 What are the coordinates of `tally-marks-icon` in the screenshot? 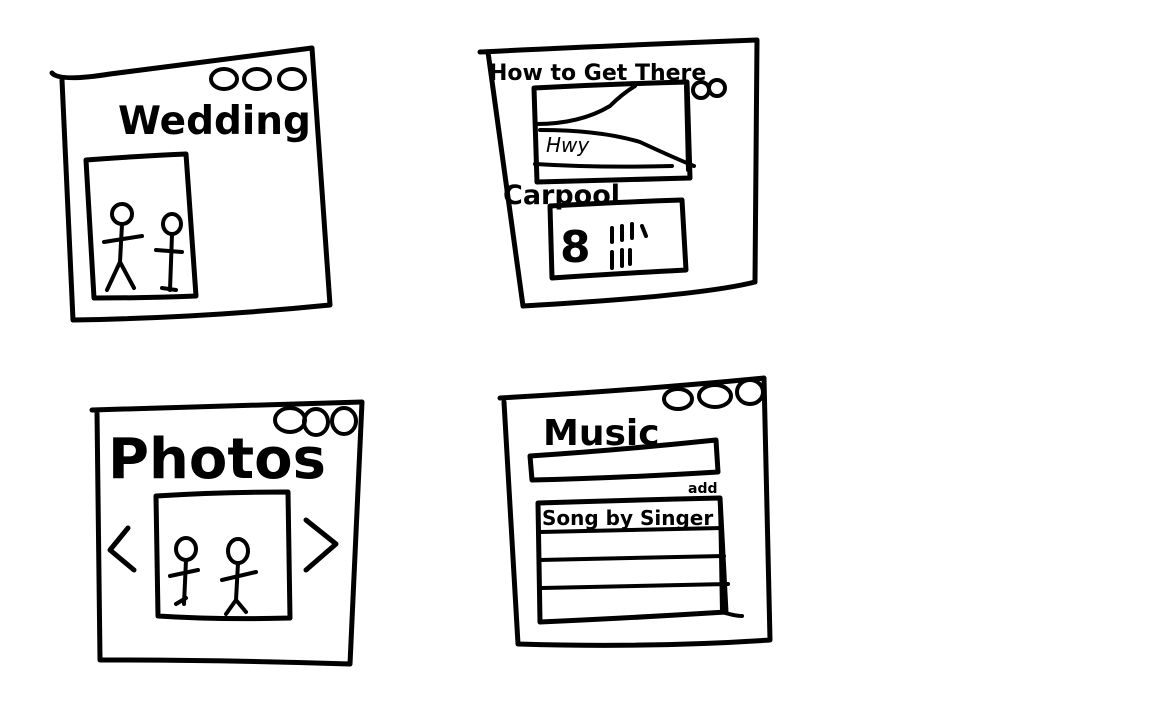 It's located at (629, 246).